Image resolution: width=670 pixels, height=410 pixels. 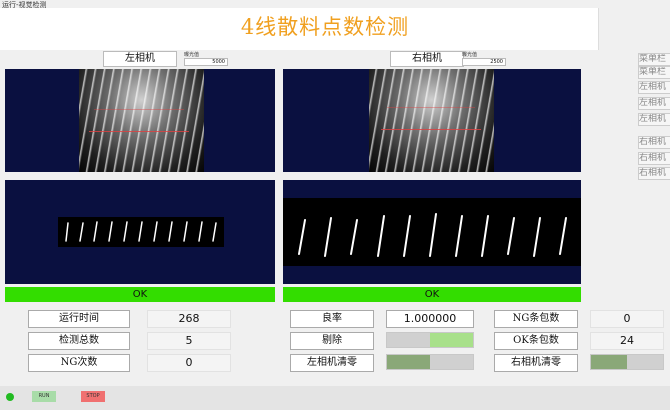 What do you see at coordinates (536, 363) in the screenshot?
I see `right-clear-button: 右相机清零` at bounding box center [536, 363].